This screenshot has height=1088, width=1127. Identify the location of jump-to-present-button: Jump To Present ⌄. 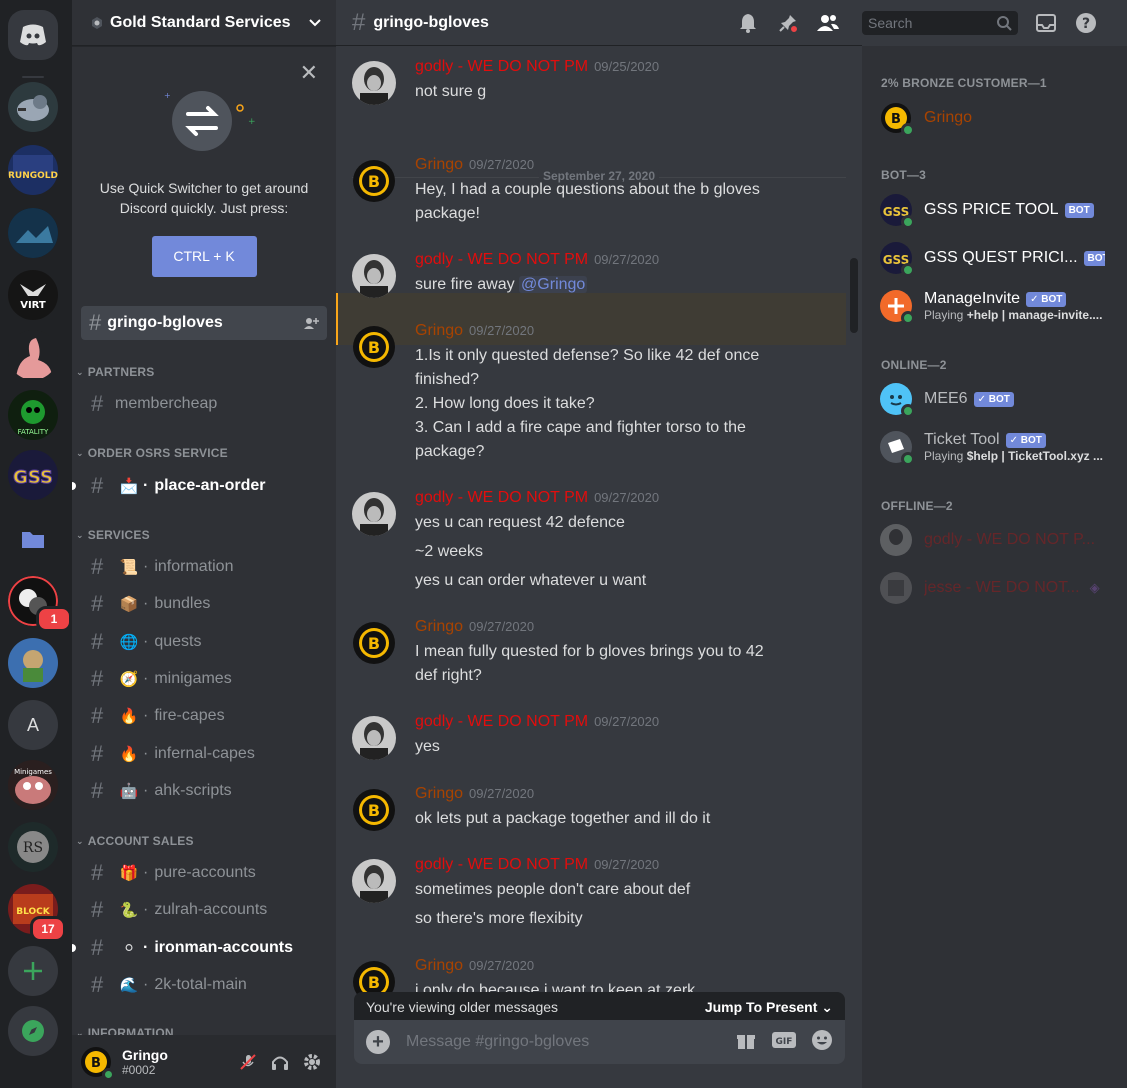
(769, 1007).